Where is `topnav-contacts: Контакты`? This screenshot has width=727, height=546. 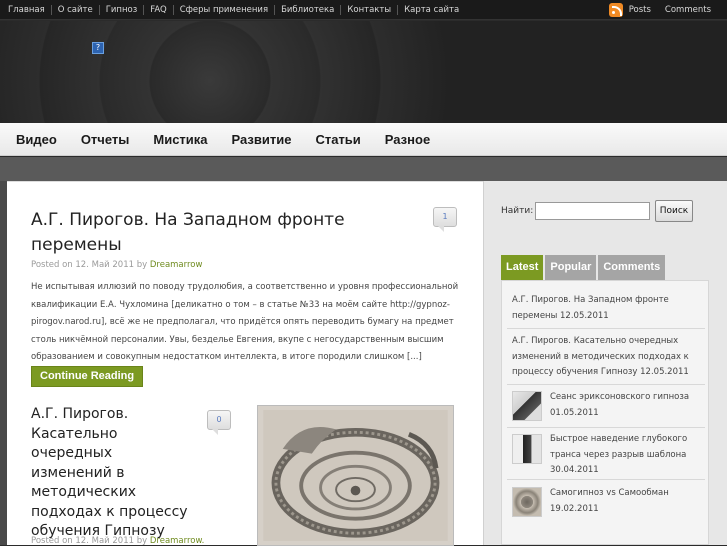
topnav-contacts: Контакты is located at coordinates (370, 10).